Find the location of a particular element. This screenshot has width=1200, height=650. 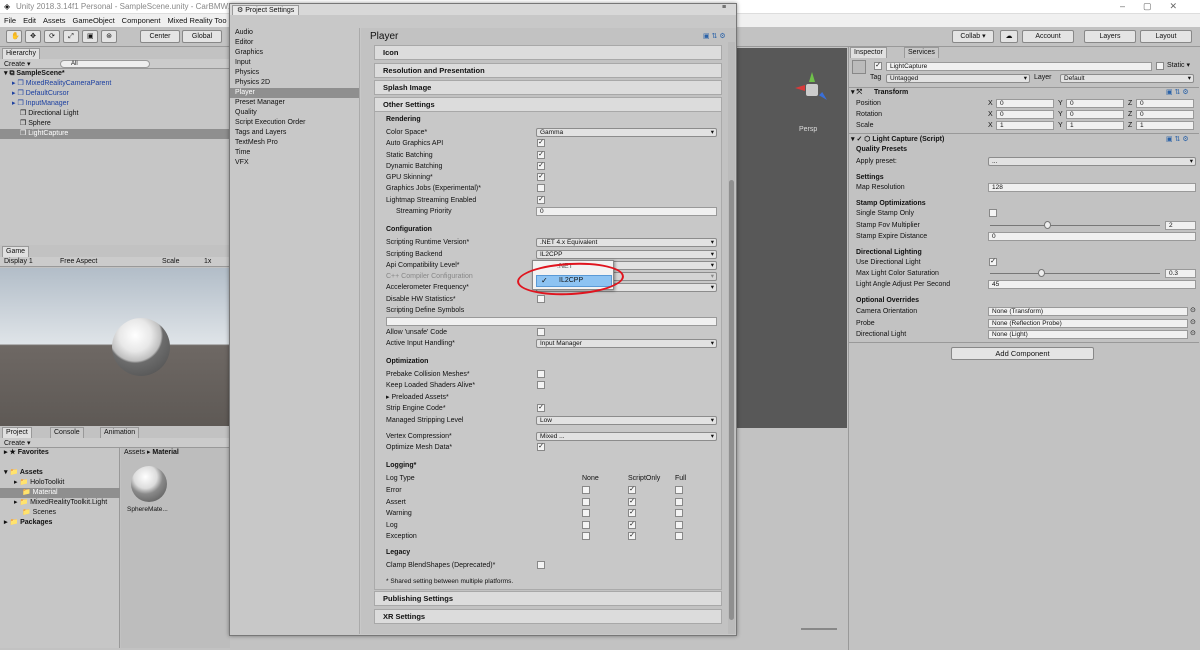

hierarchy-search-input: All is located at coordinates (105, 64).